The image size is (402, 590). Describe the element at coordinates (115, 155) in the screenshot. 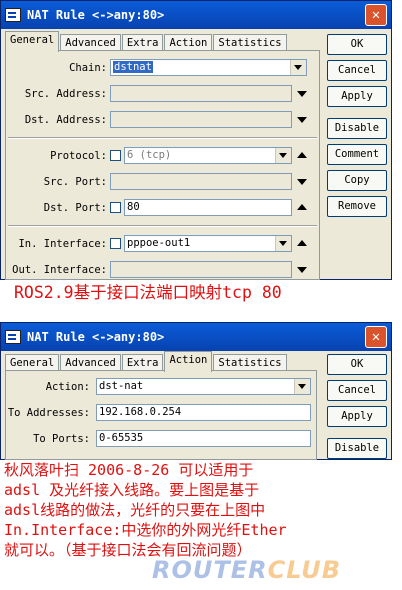

I see `protocol-negate-checkbox` at that location.